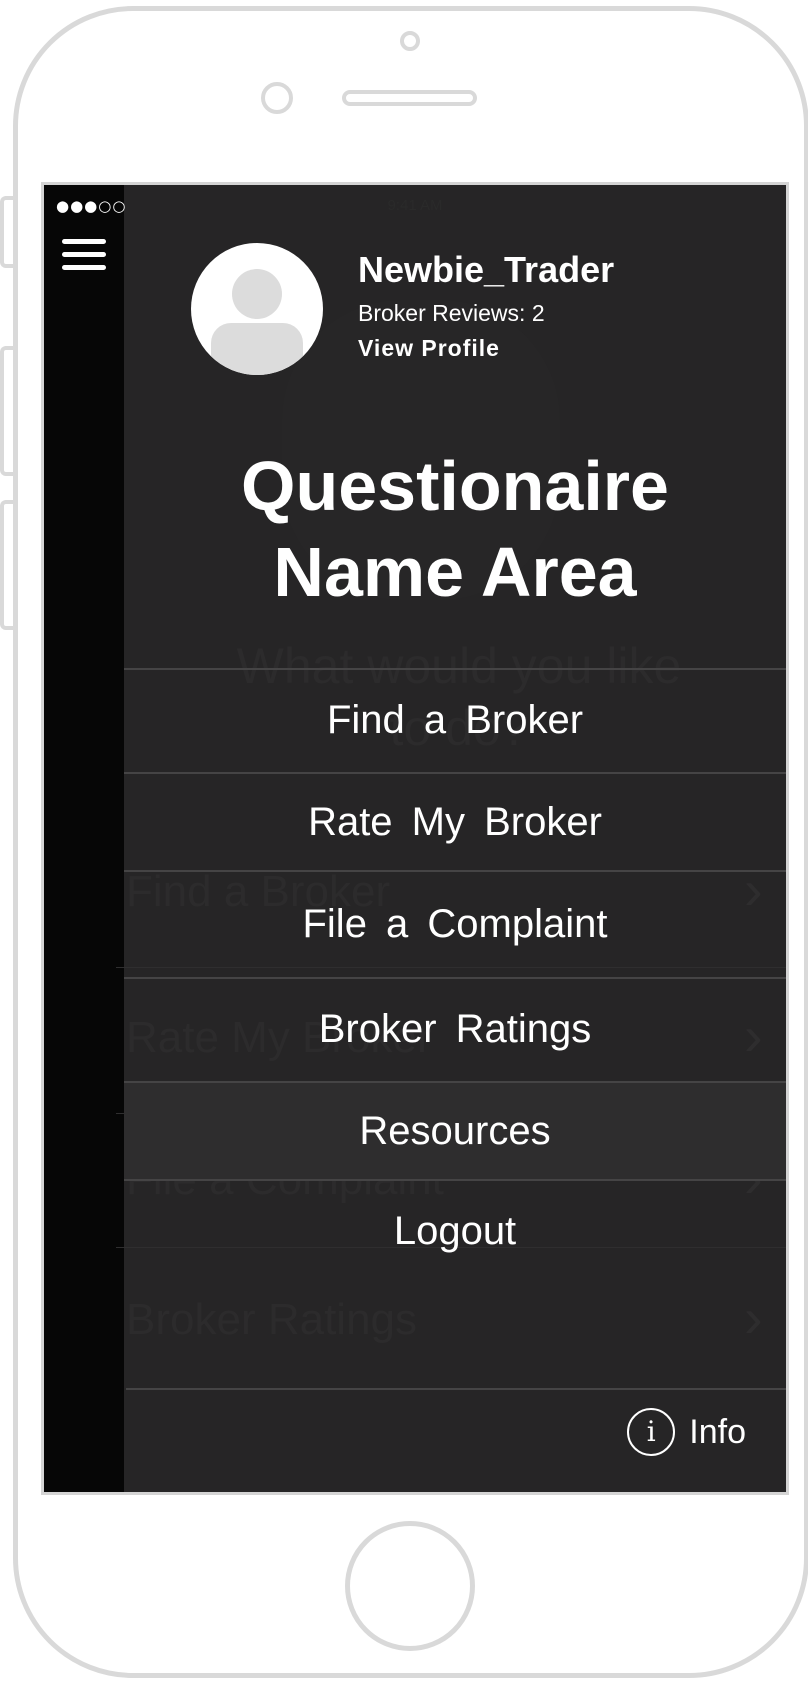 The width and height of the screenshot is (808, 1681). What do you see at coordinates (753, 1317) in the screenshot?
I see `chevron-right-icon: ›` at bounding box center [753, 1317].